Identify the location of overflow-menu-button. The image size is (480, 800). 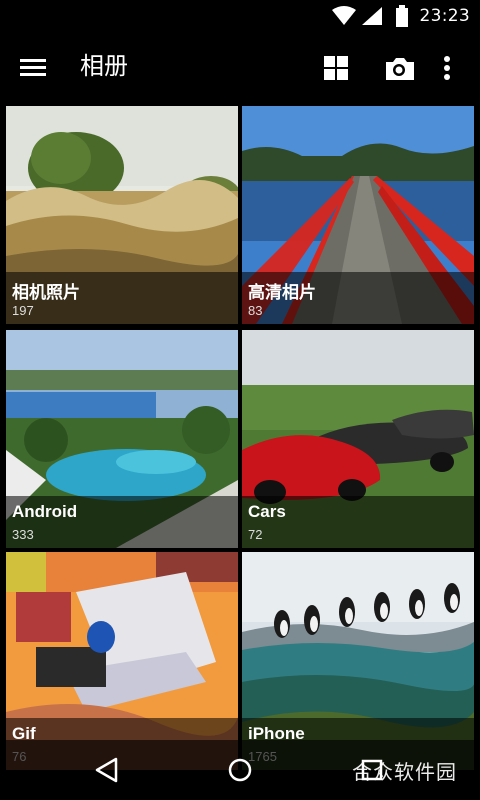
(447, 68).